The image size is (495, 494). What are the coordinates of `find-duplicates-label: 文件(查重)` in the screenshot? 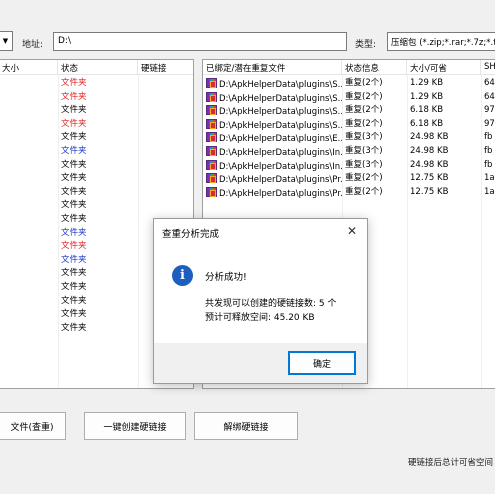 It's located at (32, 427).